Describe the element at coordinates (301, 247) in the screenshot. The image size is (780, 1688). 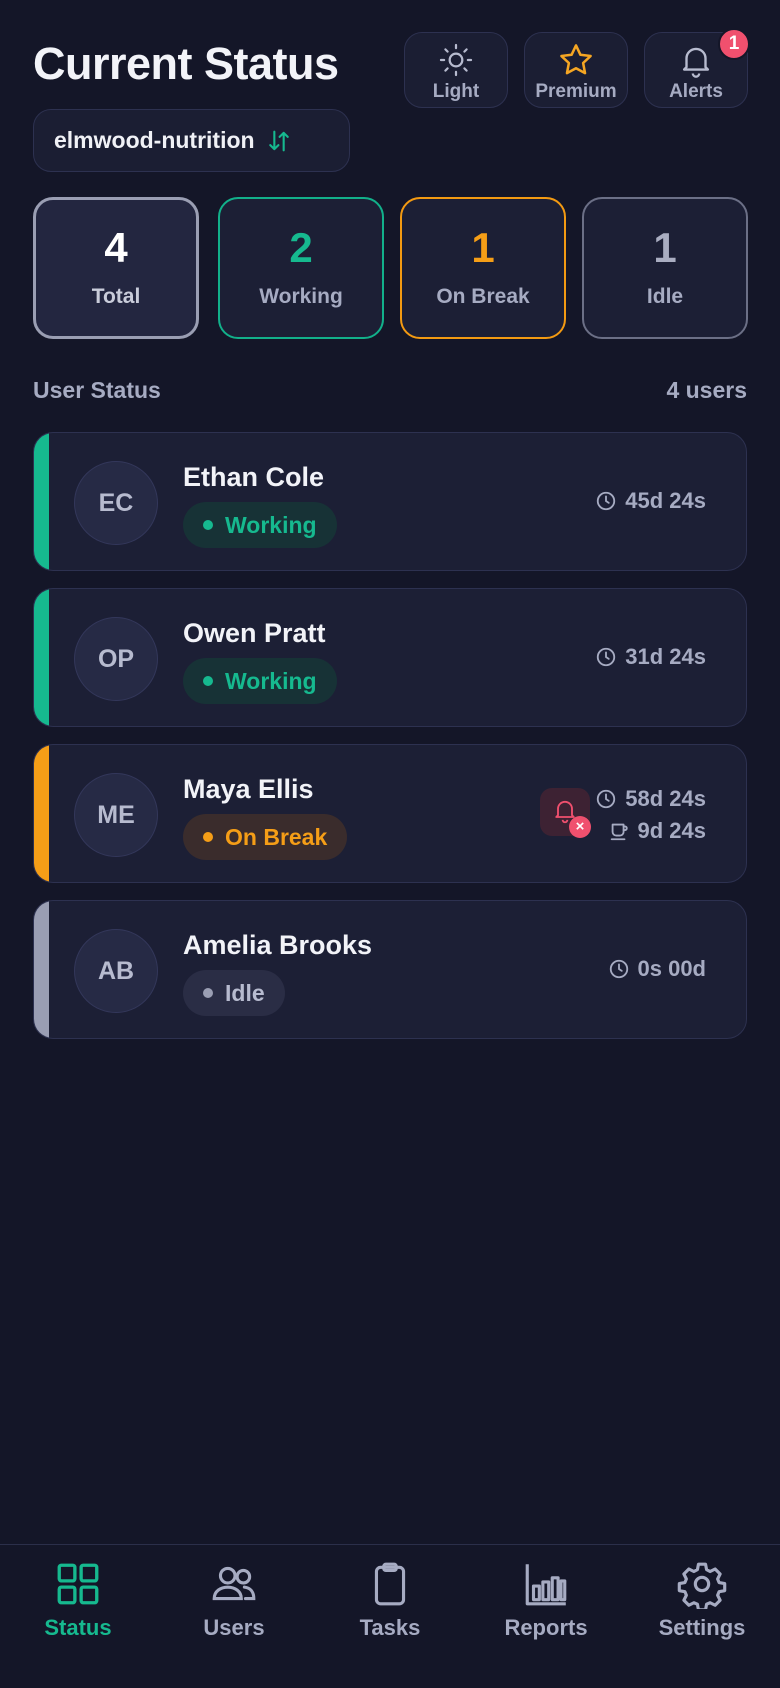
I see `stat-value: 2` at that location.